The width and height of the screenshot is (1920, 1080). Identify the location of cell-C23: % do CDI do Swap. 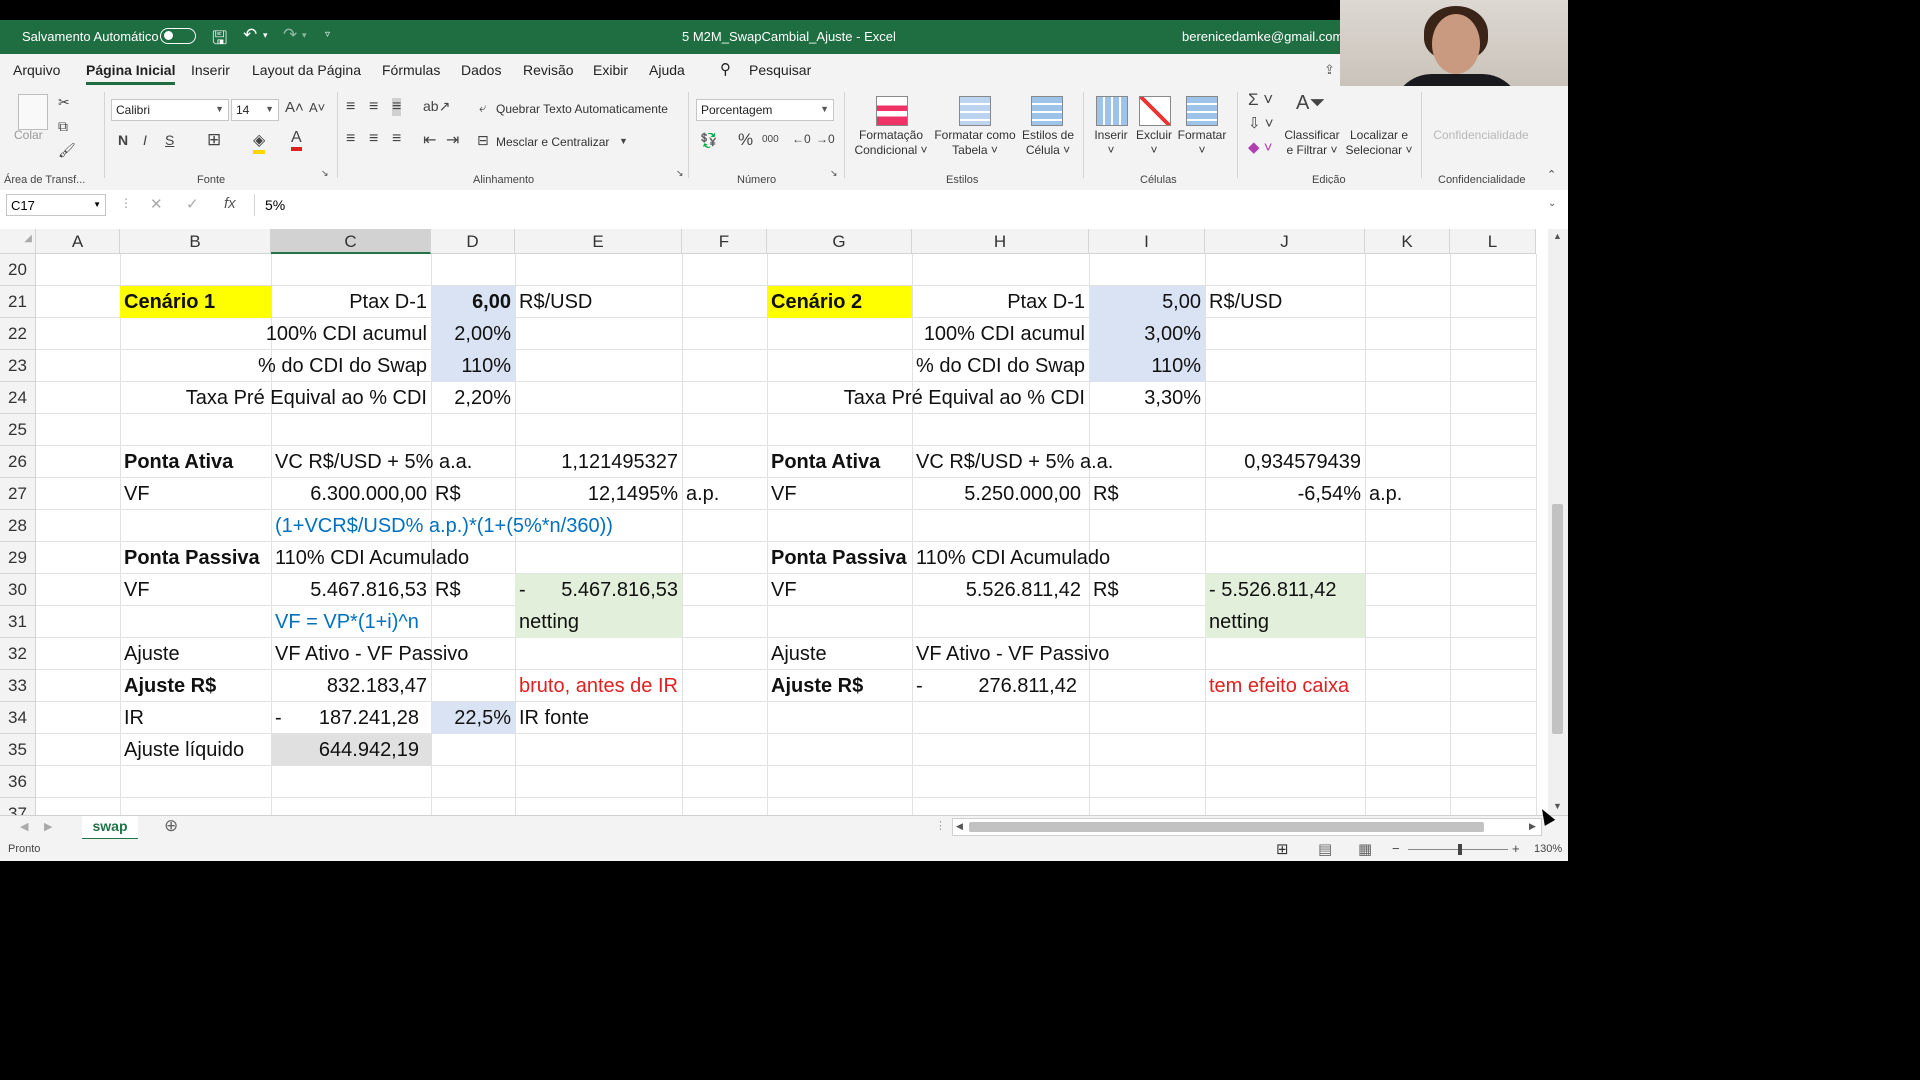
(275, 366).